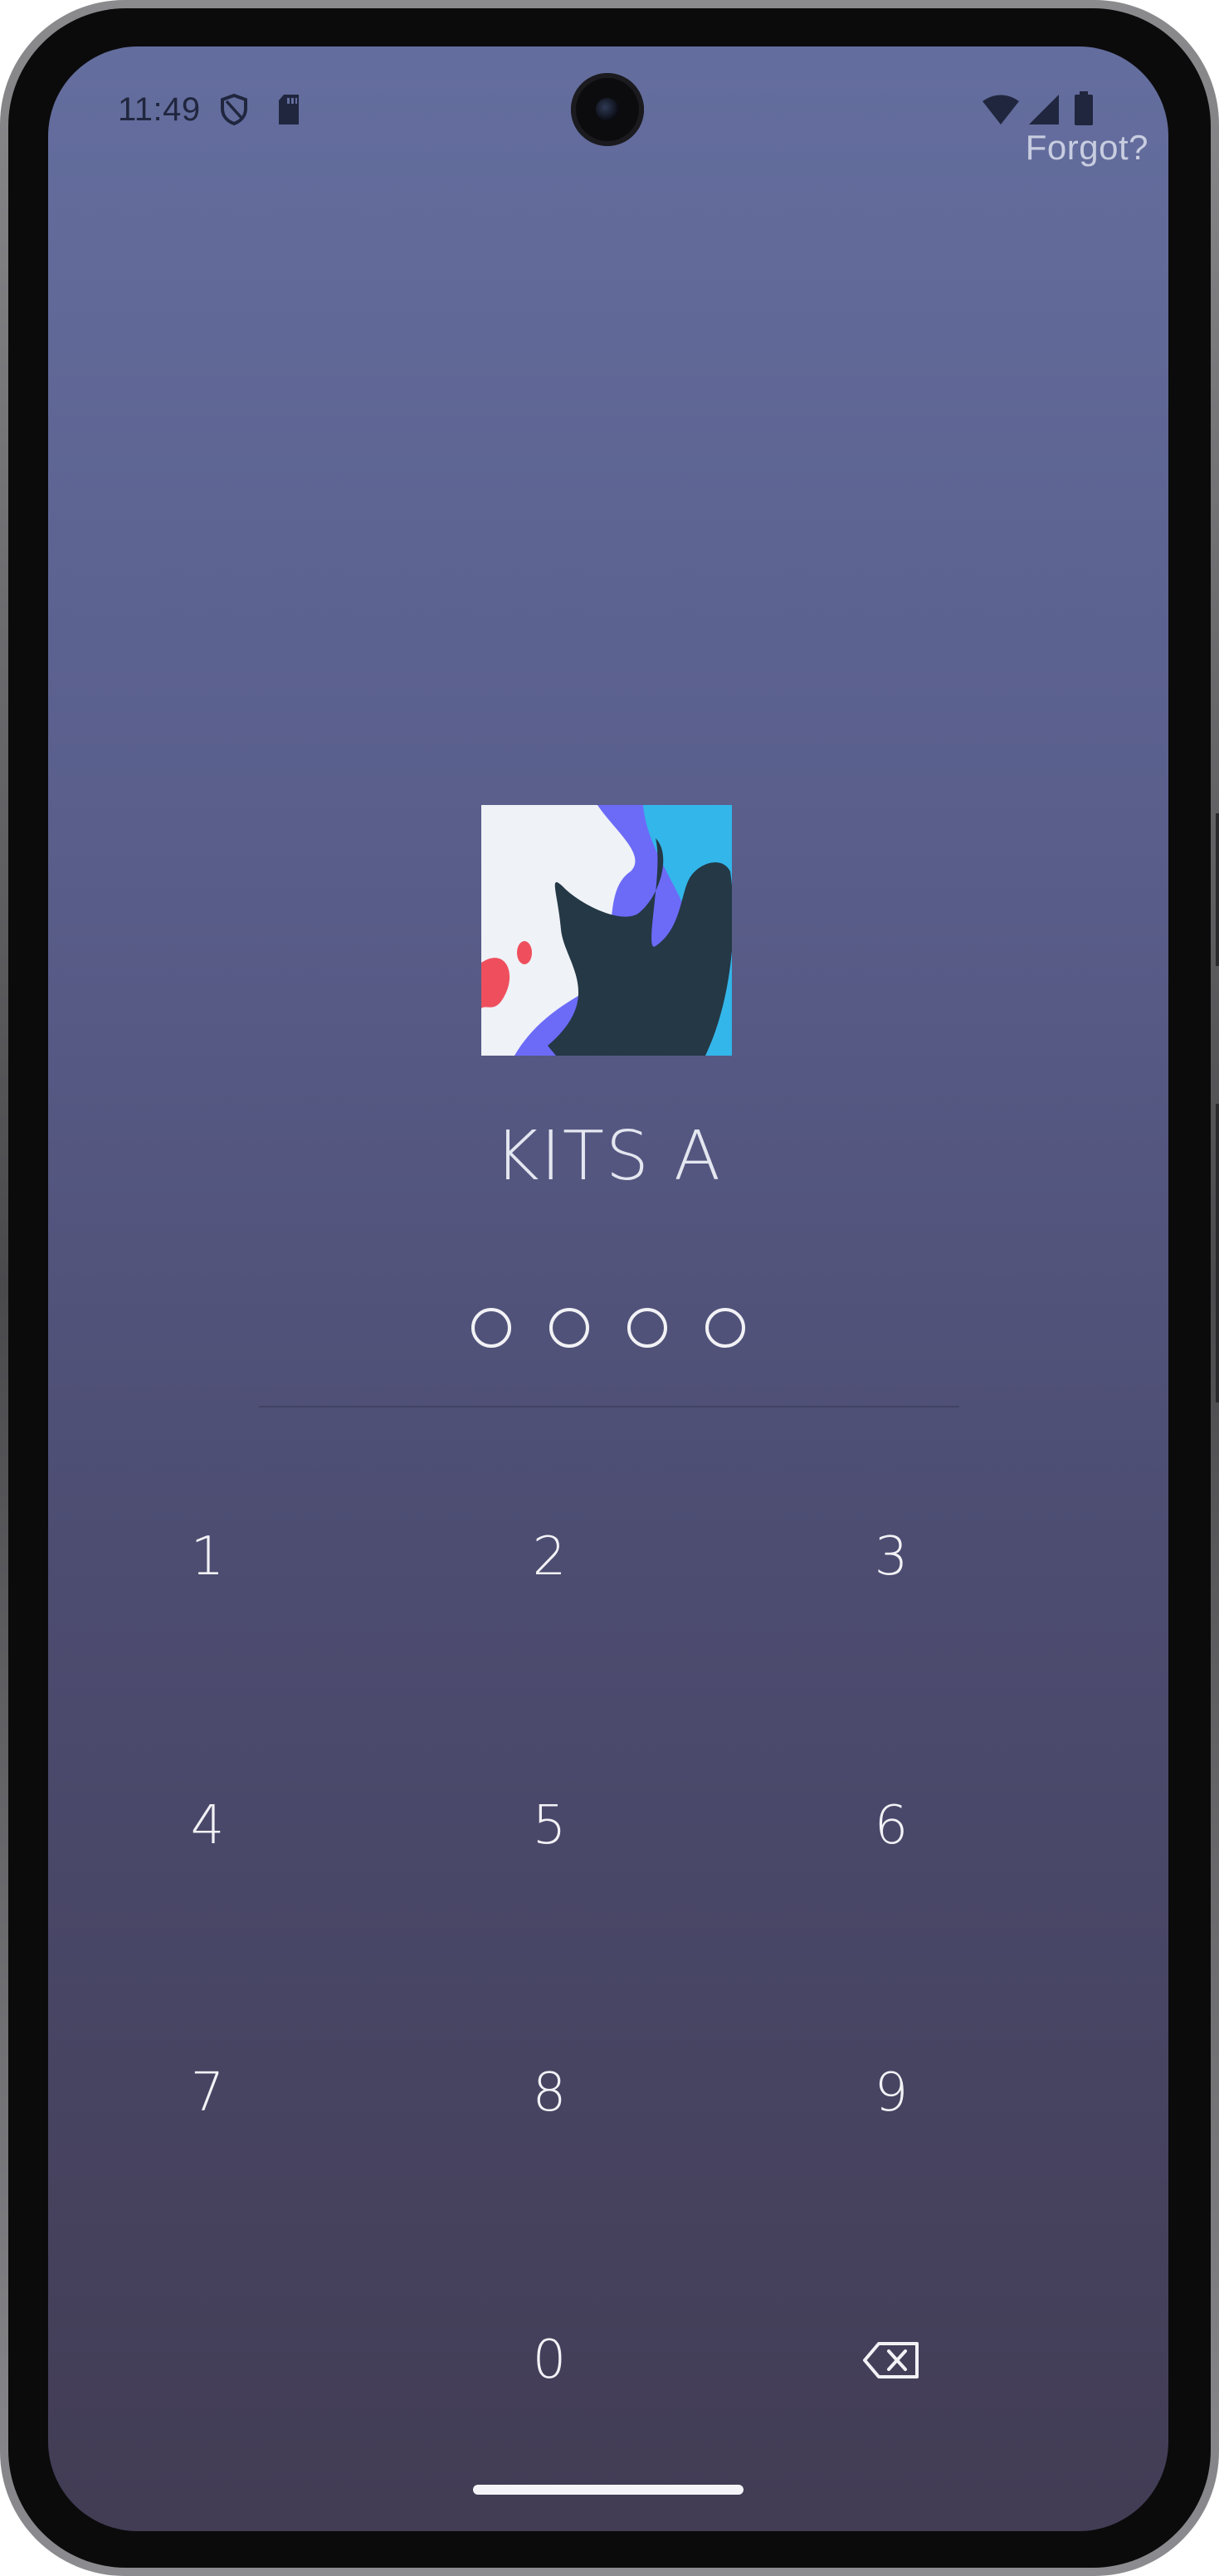 This screenshot has width=1219, height=2576. What do you see at coordinates (1044, 111) in the screenshot?
I see `cell-signal-icon` at bounding box center [1044, 111].